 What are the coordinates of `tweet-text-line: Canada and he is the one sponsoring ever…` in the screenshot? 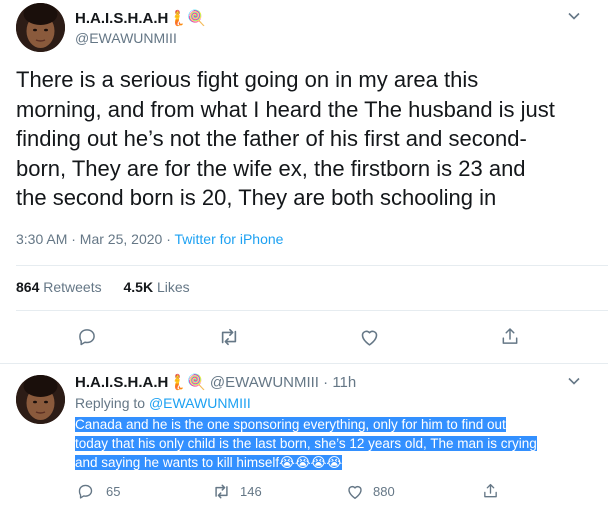 It's located at (290, 424).